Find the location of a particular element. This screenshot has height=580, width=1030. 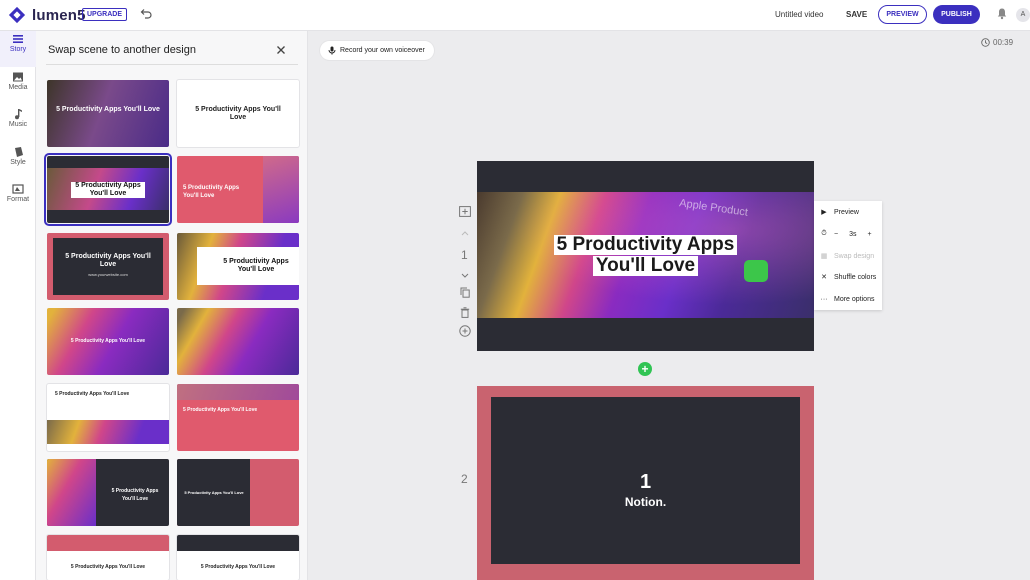

sidebar-item-music: Music is located at coordinates (18, 124).